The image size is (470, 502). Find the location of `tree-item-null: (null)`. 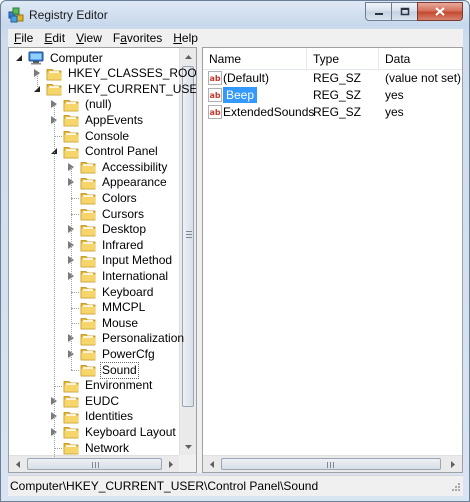

tree-item-null: (null) is located at coordinates (82, 105).